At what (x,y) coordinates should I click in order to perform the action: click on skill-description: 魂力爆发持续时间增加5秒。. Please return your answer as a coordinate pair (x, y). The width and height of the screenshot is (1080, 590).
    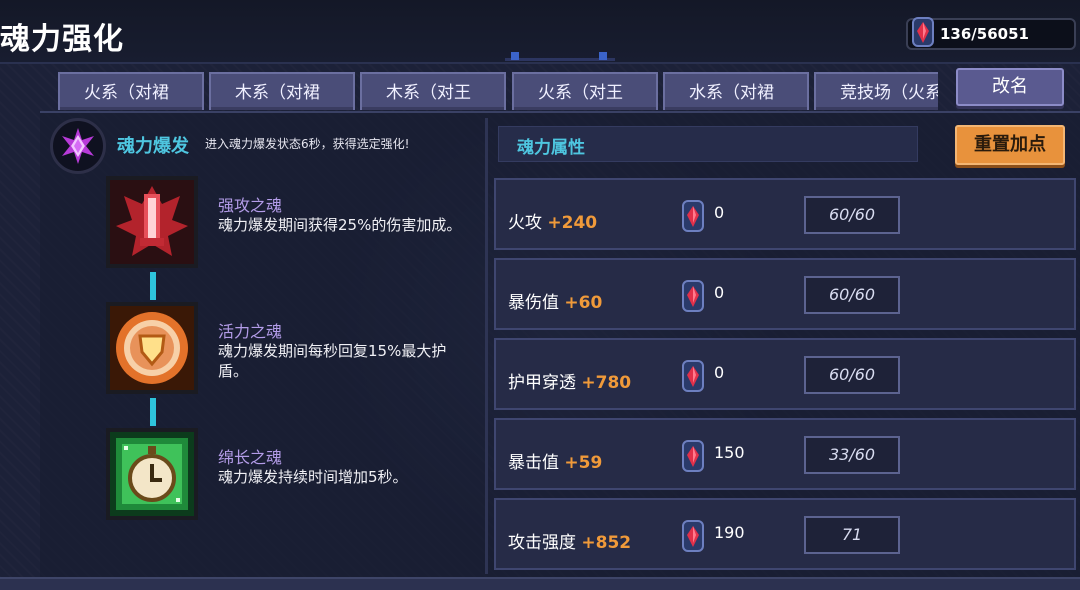
    Looking at the image, I should click on (313, 477).